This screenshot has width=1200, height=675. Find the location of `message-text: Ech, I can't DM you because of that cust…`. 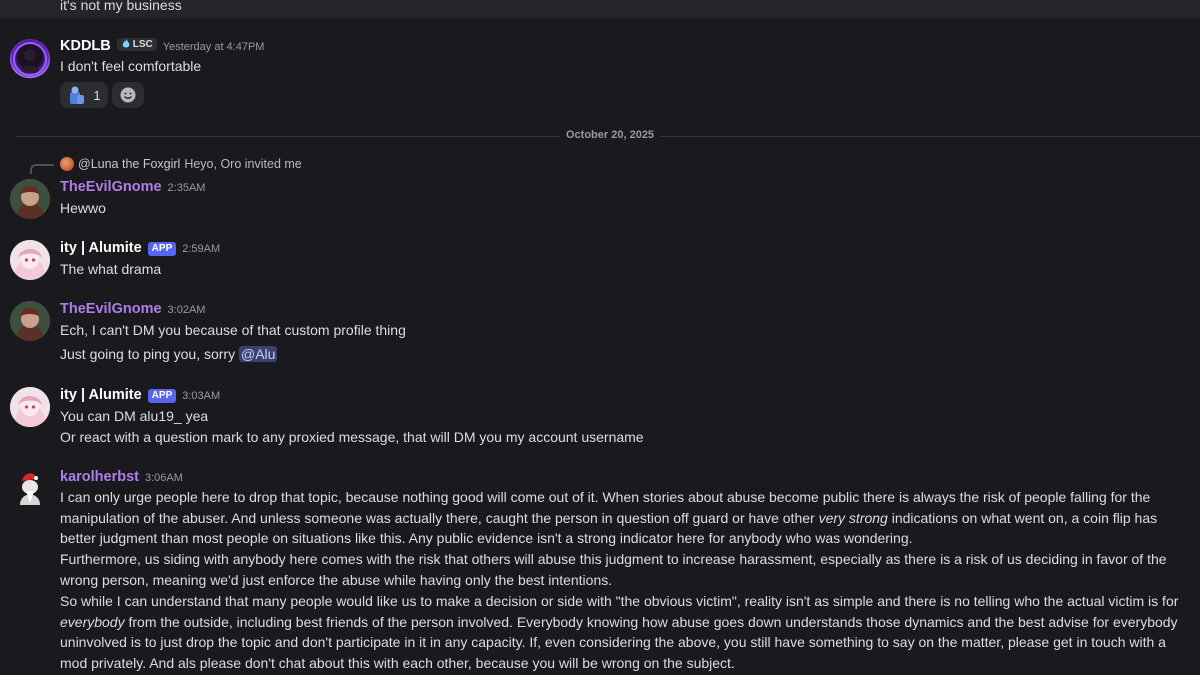

message-text: Ech, I can't DM you because of that cust… is located at coordinates (233, 330).